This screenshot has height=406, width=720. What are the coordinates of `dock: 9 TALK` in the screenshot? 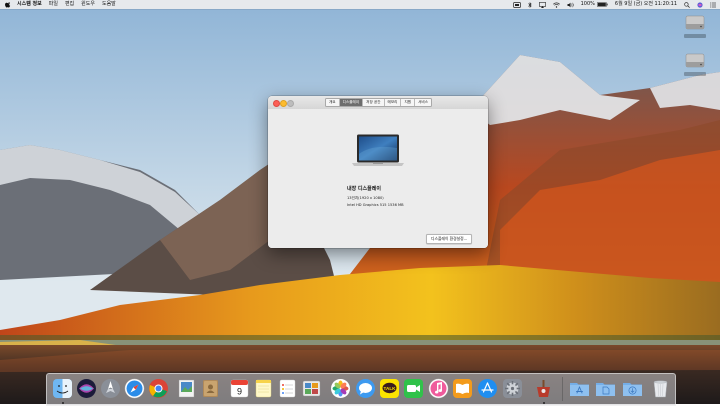 It's located at (361, 389).